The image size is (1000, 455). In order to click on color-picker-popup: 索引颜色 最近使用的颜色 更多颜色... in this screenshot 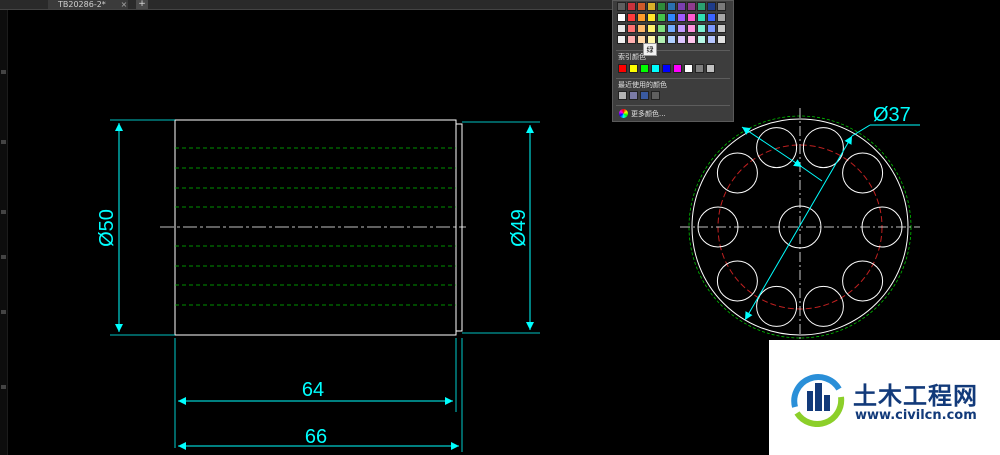, I will do `click(673, 61)`.